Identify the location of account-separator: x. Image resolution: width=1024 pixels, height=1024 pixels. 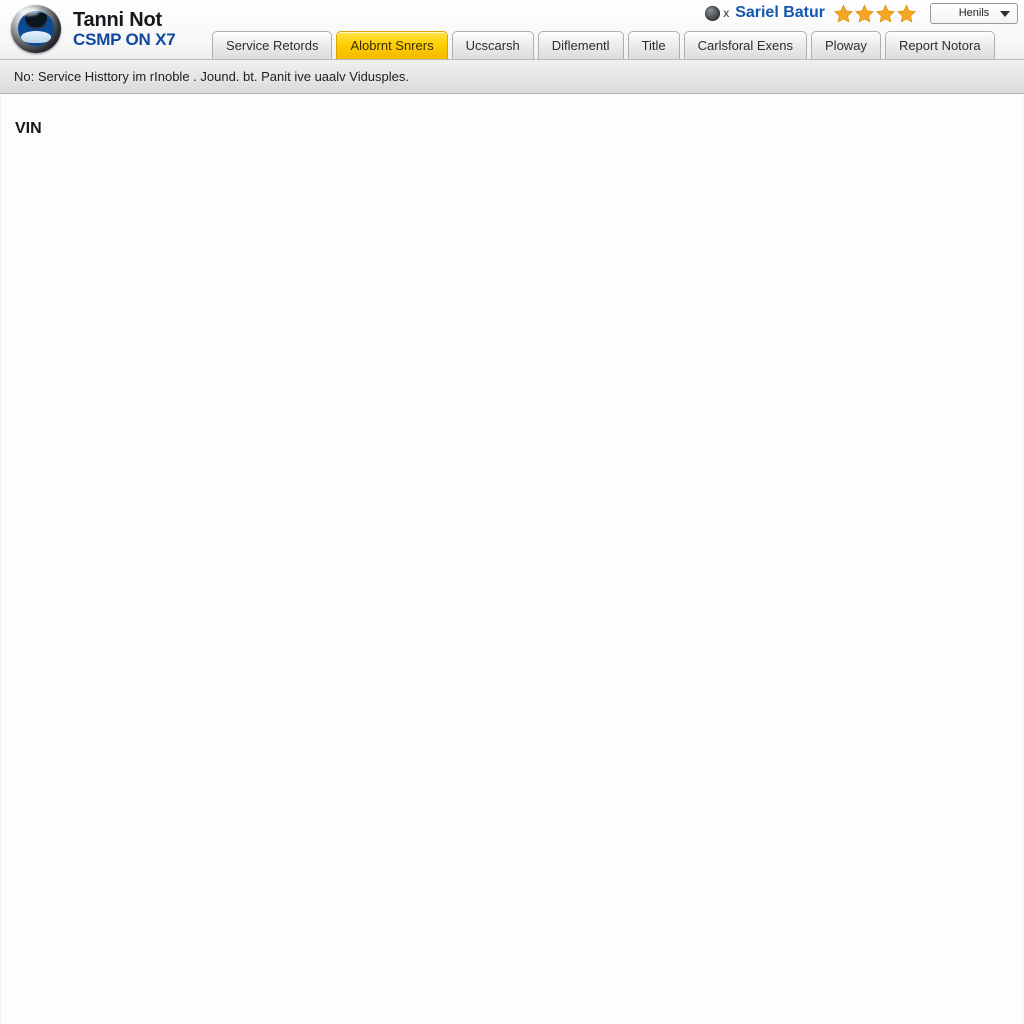
(726, 13).